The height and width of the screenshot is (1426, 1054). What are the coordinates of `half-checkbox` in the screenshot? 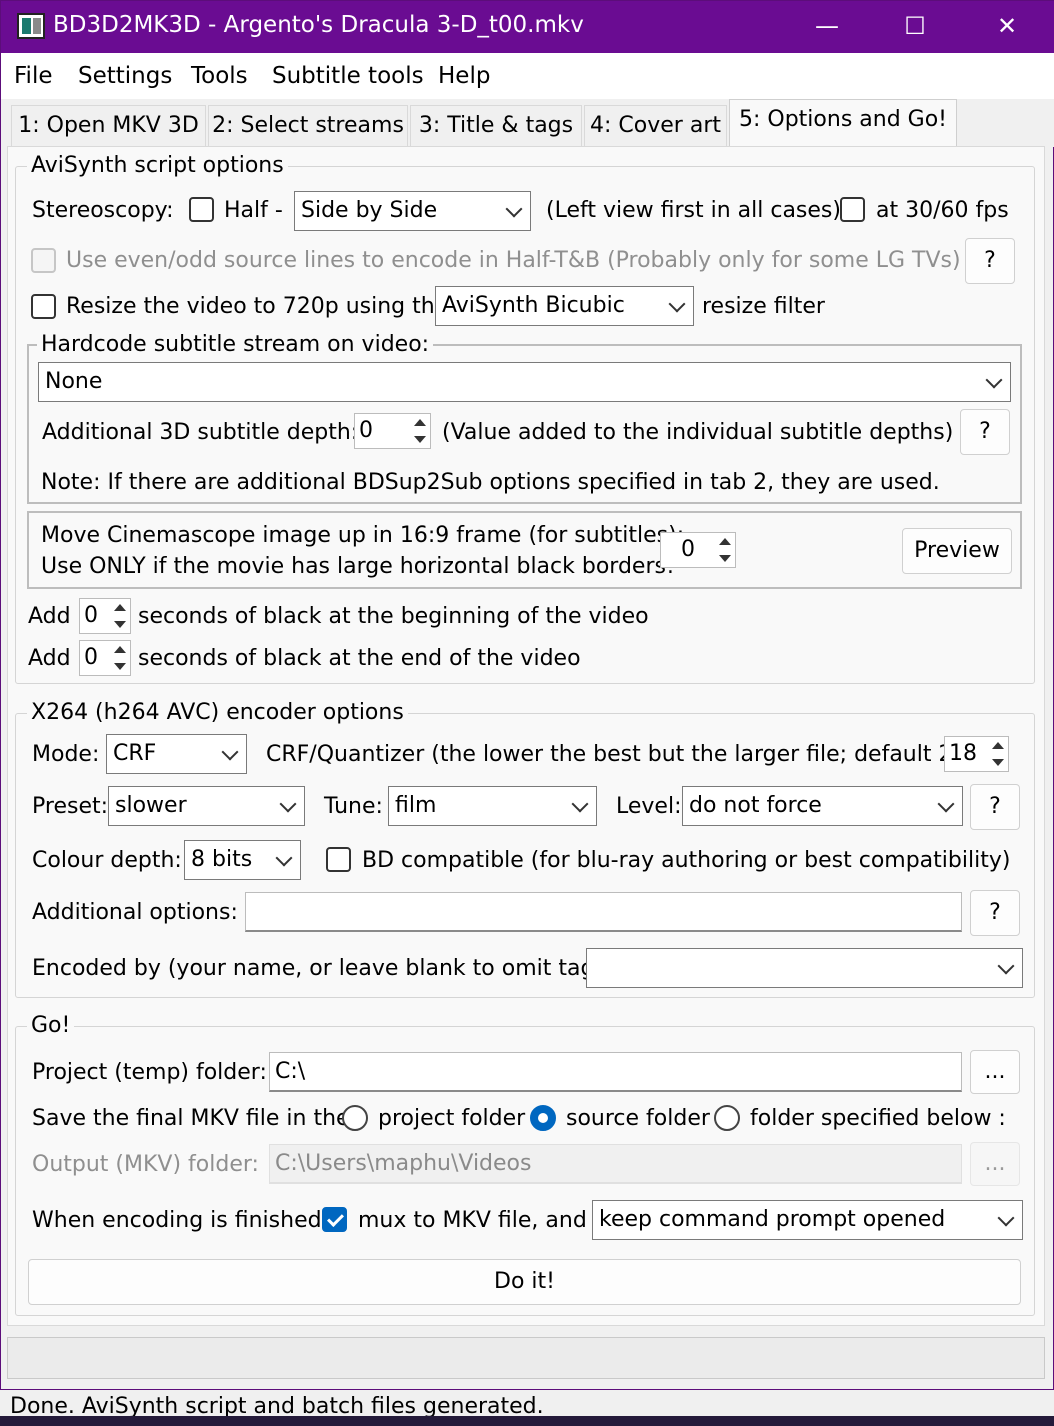 It's located at (201, 209).